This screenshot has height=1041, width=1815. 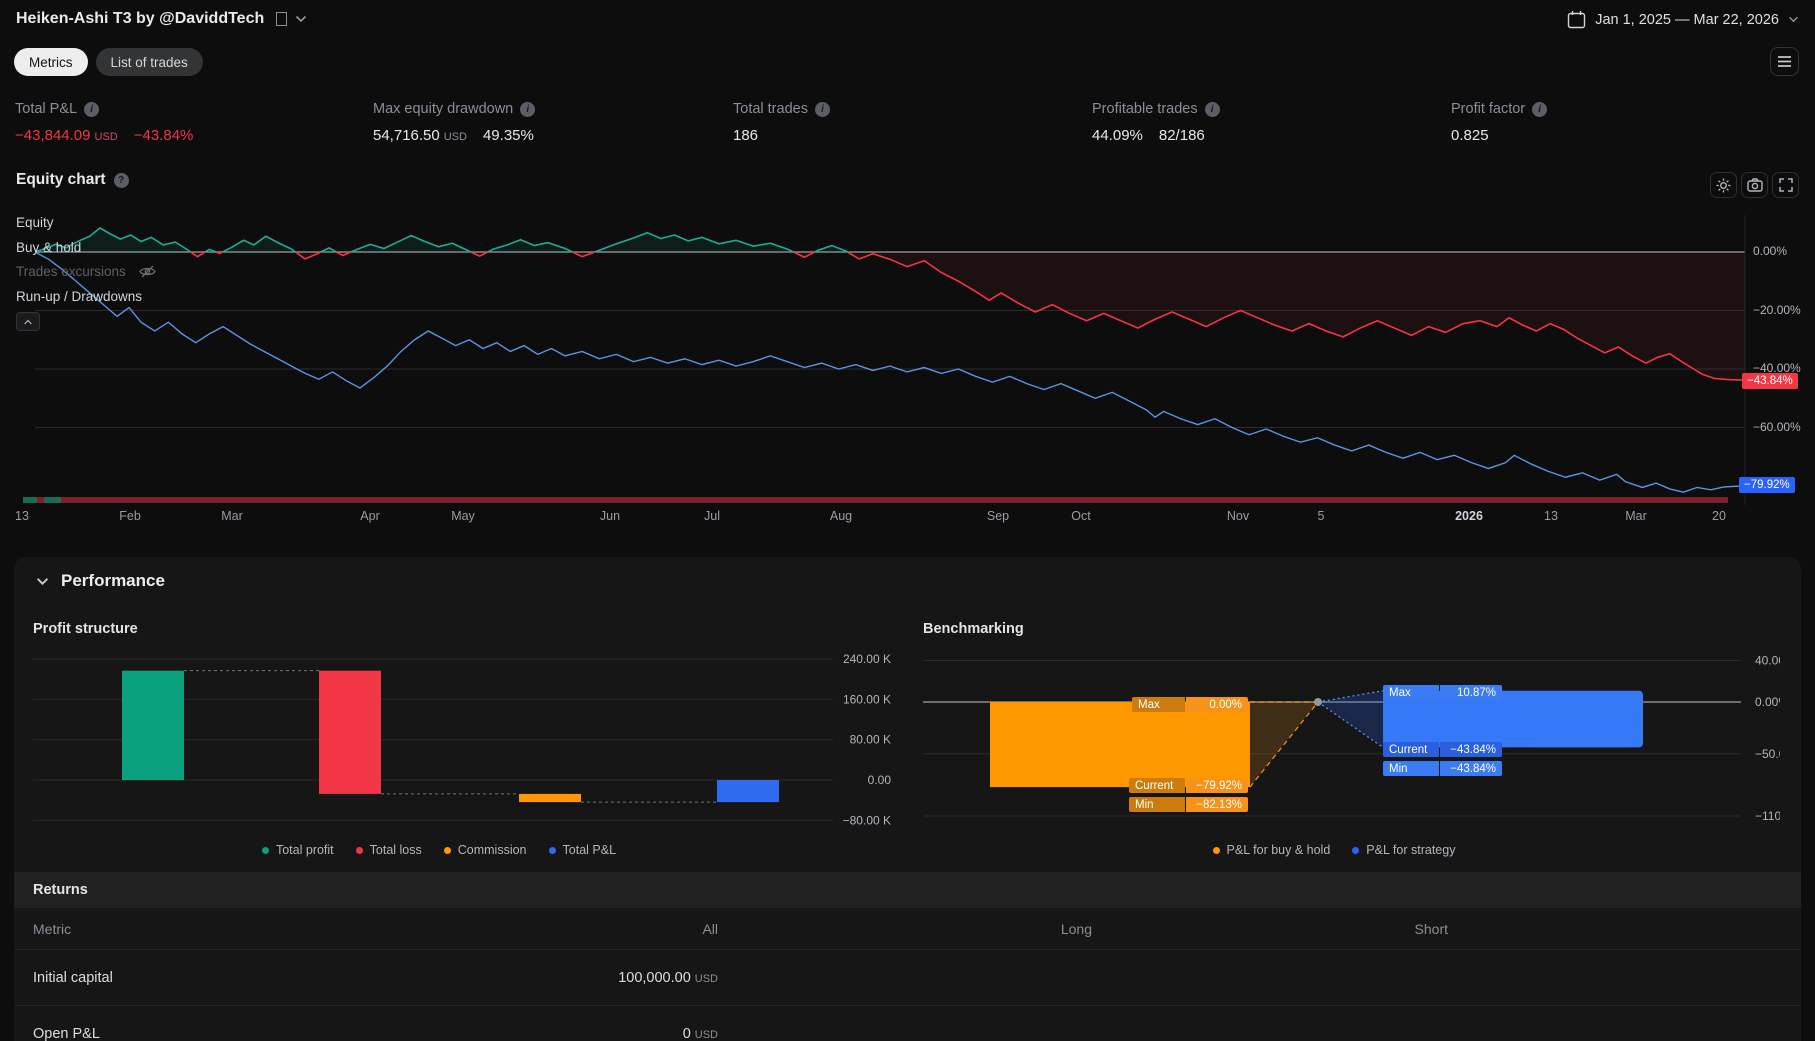 I want to click on profit-structure-canvas: 240.00 K 160.00 K 80.00 K 0.00 −80.00 K, so click(x=463, y=737).